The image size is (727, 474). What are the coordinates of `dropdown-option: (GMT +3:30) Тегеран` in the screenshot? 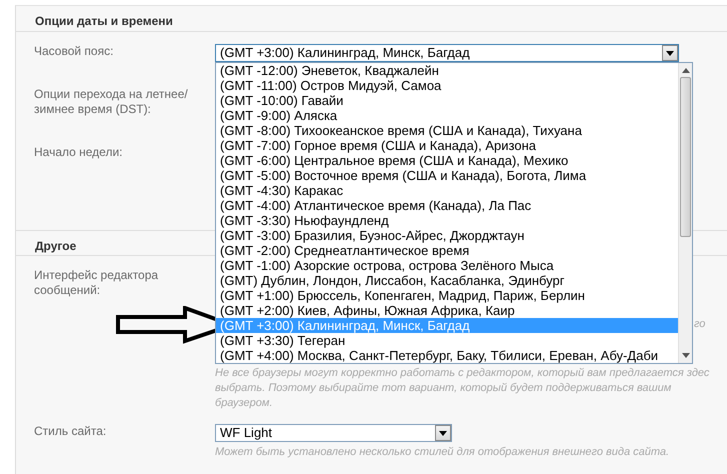 It's located at (447, 340).